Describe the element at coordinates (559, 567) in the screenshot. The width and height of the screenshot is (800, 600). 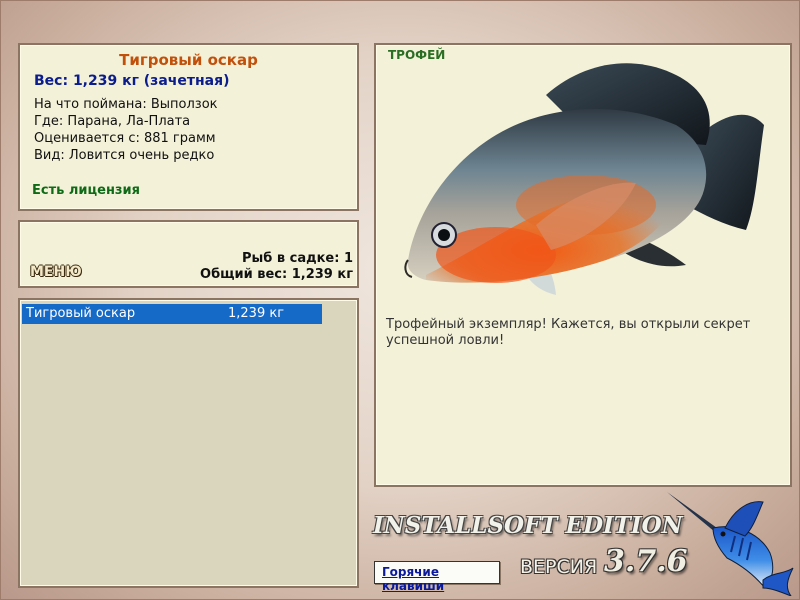
I see `version-label: ВЕРСИЯ` at that location.